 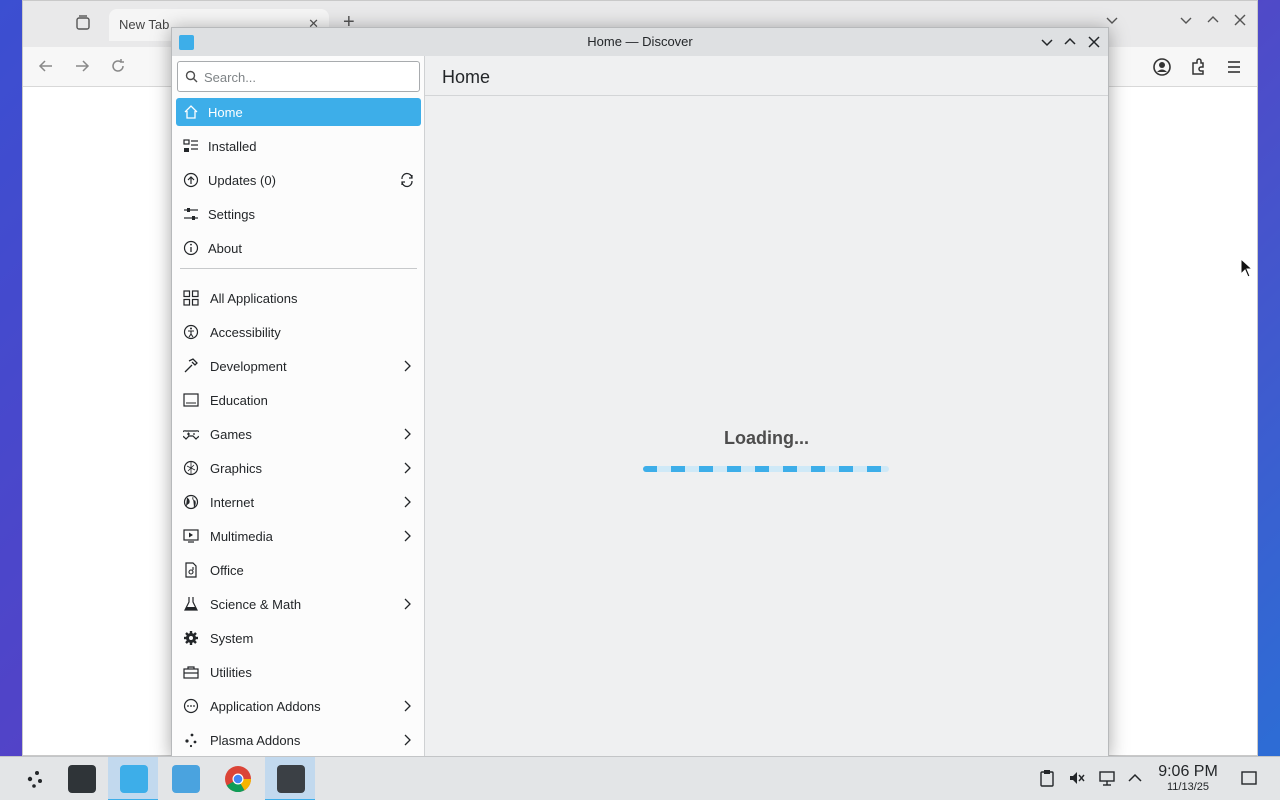 What do you see at coordinates (407, 180) in the screenshot?
I see `refresh-icon` at bounding box center [407, 180].